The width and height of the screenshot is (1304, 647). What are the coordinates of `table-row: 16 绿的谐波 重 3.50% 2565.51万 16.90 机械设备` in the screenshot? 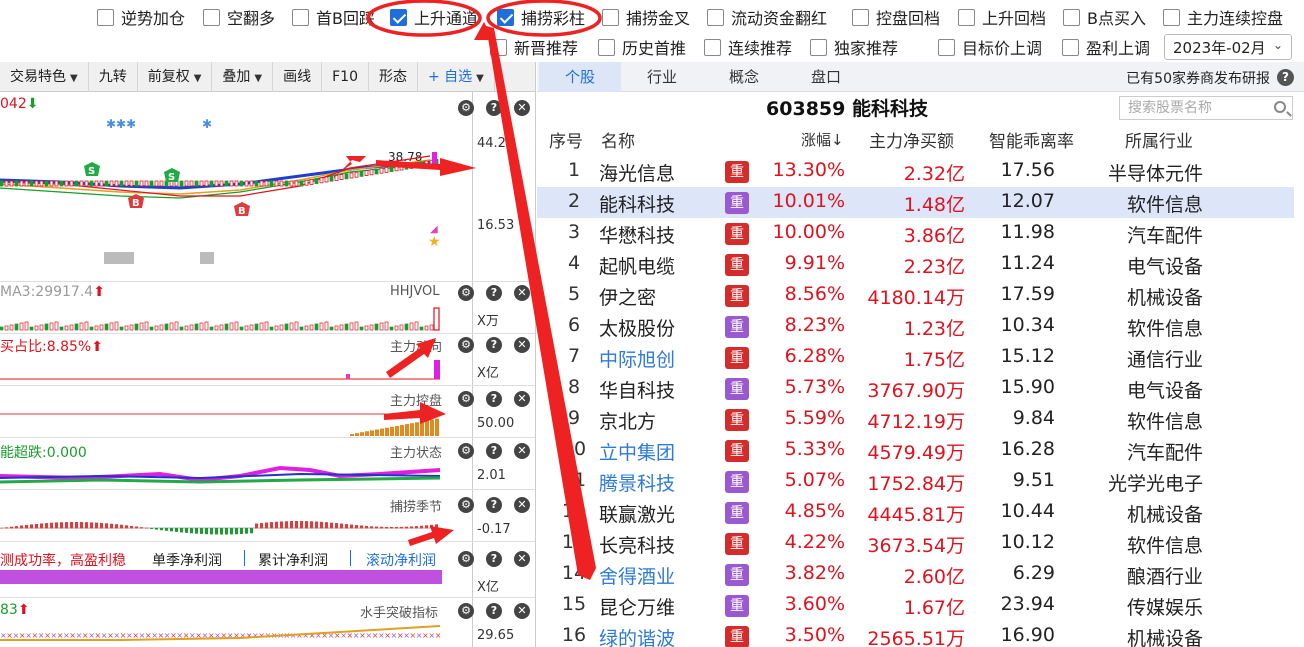 It's located at (915, 634).